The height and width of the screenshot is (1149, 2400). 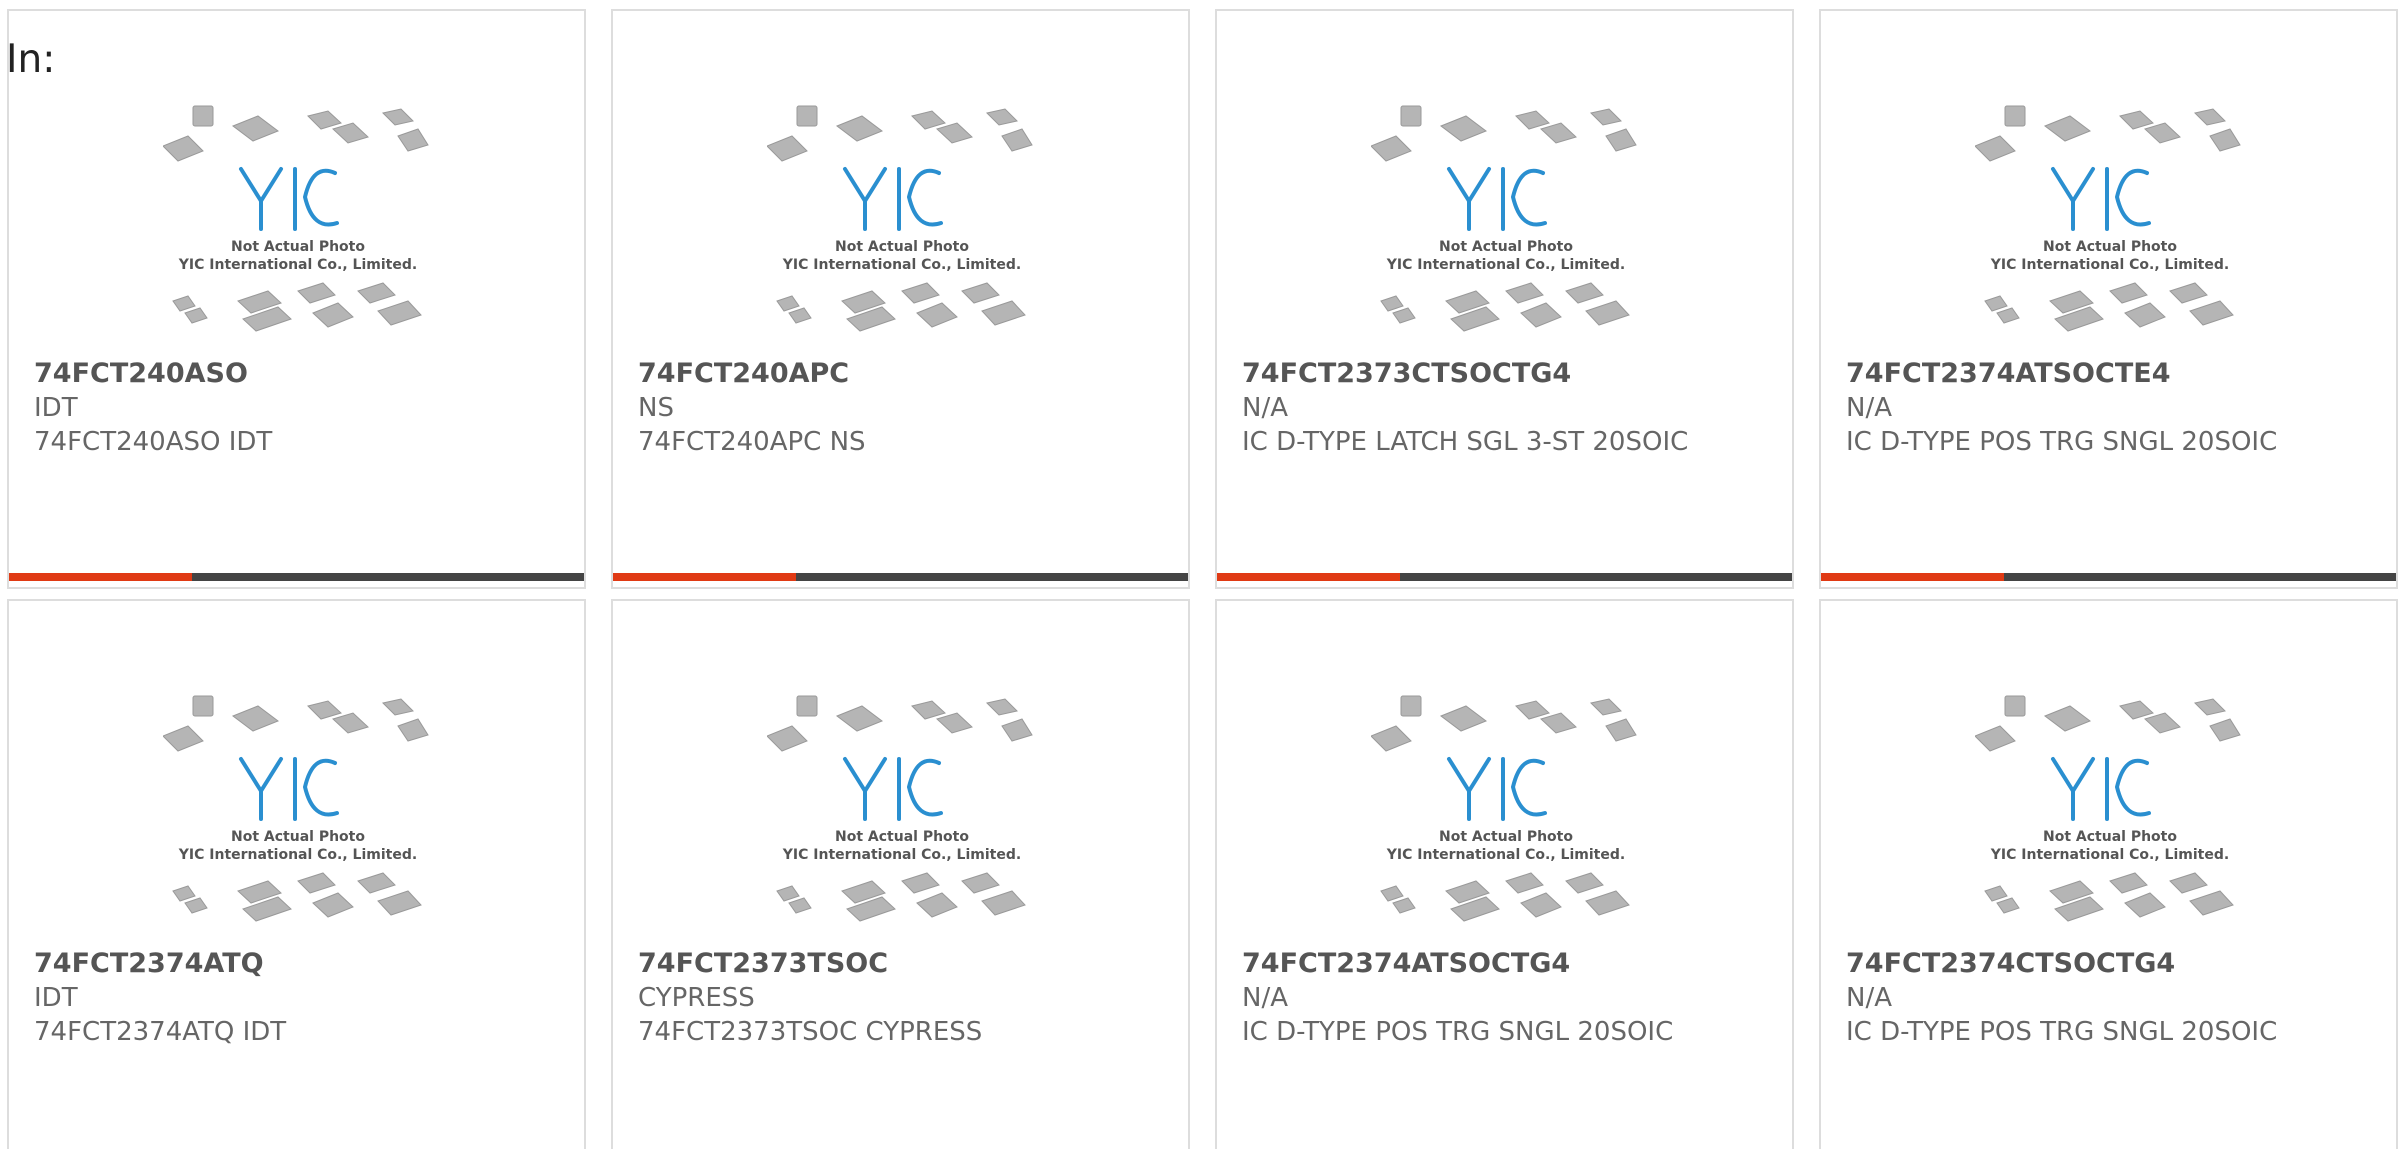 What do you see at coordinates (810, 1032) in the screenshot?
I see `description: 74FCT2373TSOC CYPRESS` at bounding box center [810, 1032].